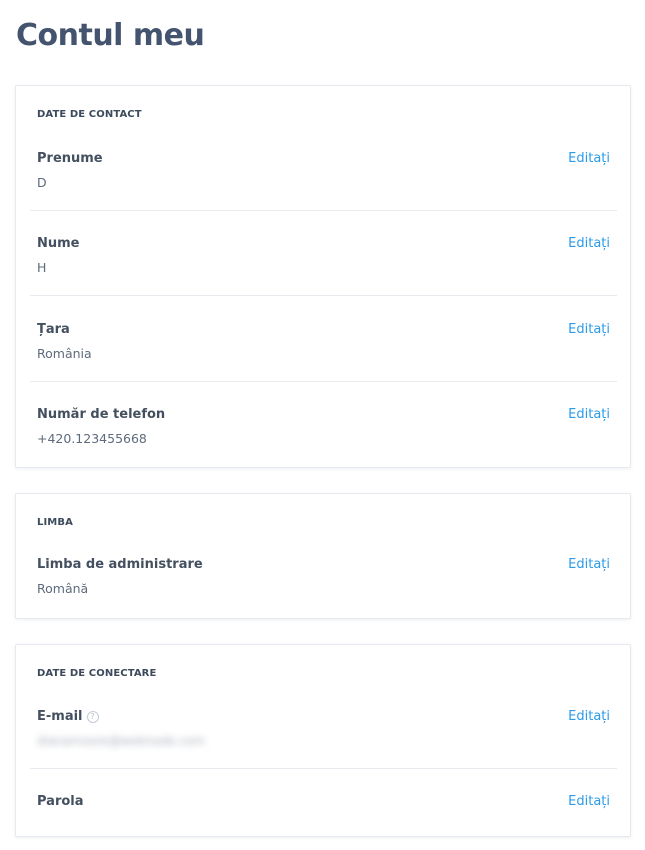 The height and width of the screenshot is (850, 645). What do you see at coordinates (589, 159) in the screenshot?
I see `edit-first-name-link: Editați` at bounding box center [589, 159].